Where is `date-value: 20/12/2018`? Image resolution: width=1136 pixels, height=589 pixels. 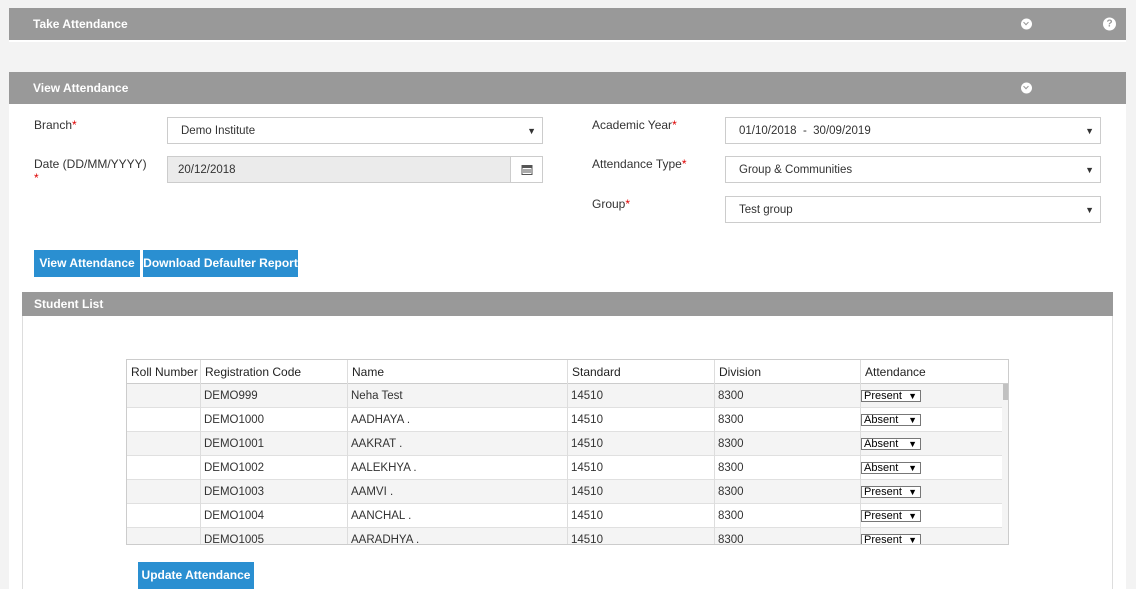 date-value: 20/12/2018 is located at coordinates (207, 169).